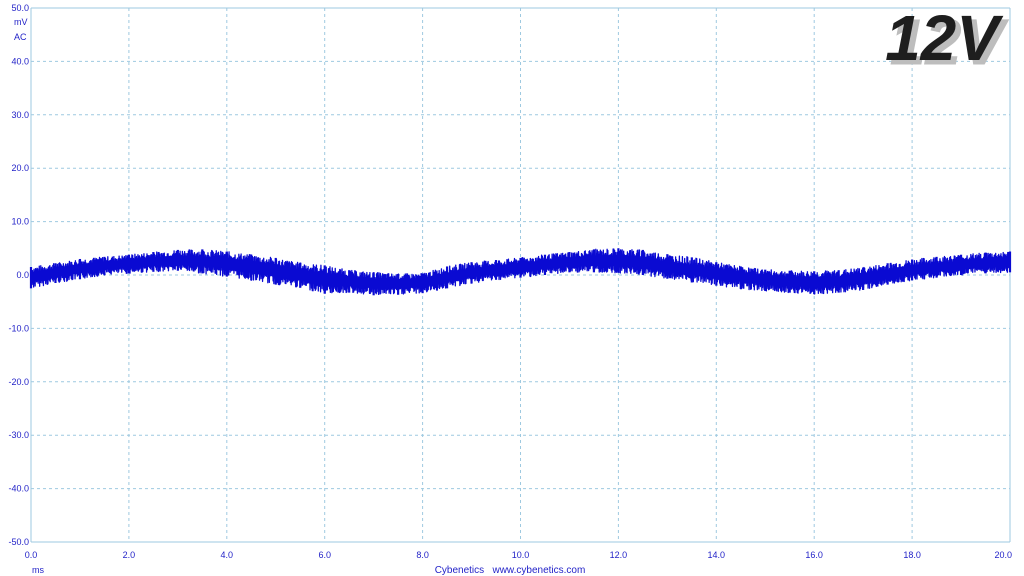  What do you see at coordinates (814, 555) in the screenshot?
I see `x-tick-label: 16.0` at bounding box center [814, 555].